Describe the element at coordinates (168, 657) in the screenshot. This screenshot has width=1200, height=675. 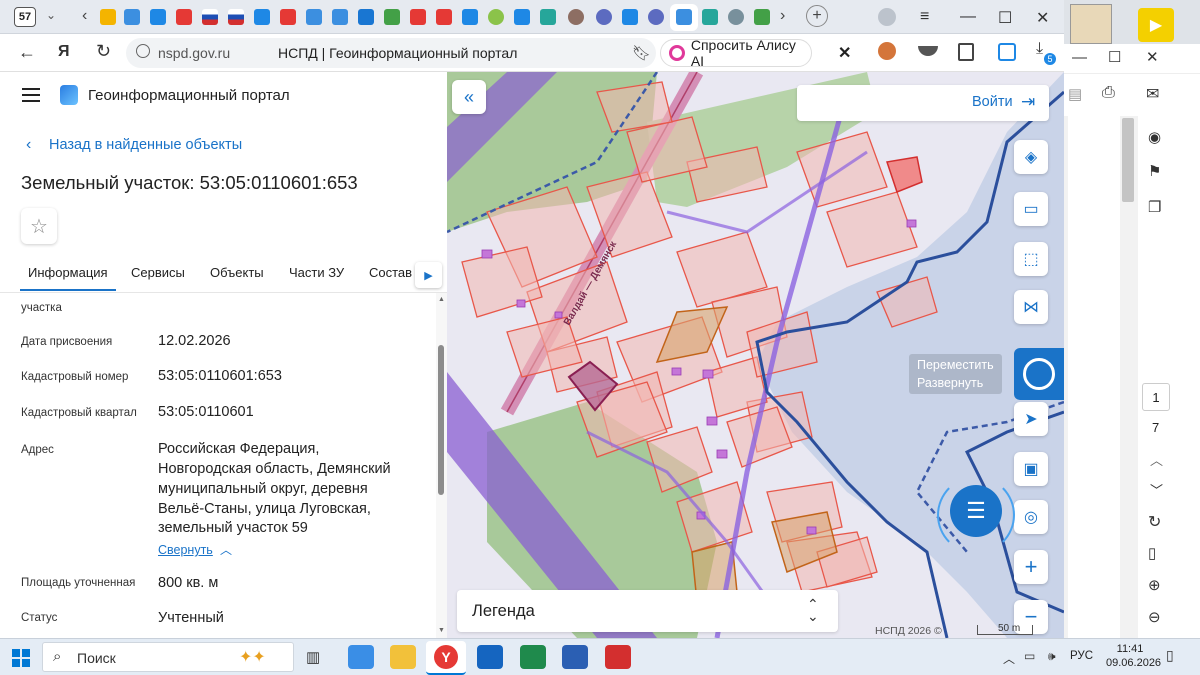
I see `taskbar-search: ⌕ Поиск ✦✦` at that location.